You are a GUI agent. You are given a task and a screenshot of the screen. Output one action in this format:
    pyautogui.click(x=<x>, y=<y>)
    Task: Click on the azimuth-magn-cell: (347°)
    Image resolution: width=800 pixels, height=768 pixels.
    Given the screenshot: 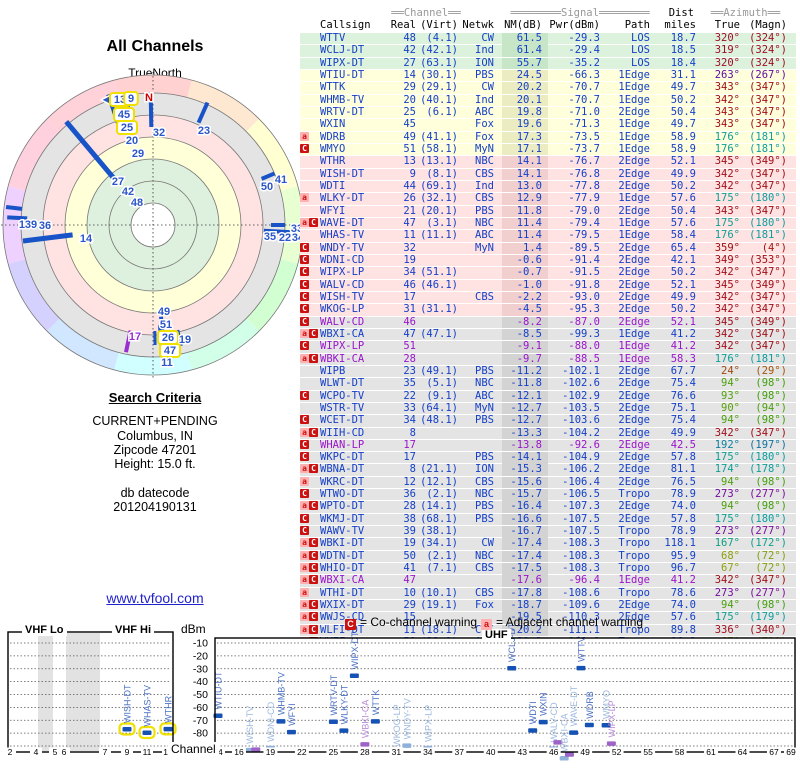 What is the action you would take?
    pyautogui.click(x=768, y=87)
    